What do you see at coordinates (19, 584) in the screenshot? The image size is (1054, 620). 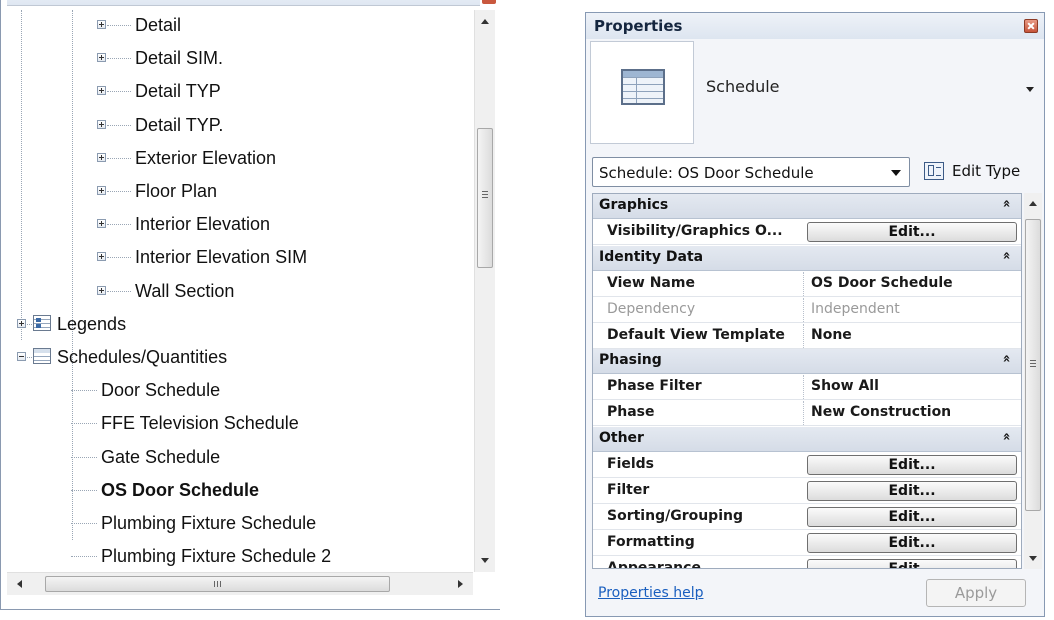 I see `scroll-left-arrow-icon` at bounding box center [19, 584].